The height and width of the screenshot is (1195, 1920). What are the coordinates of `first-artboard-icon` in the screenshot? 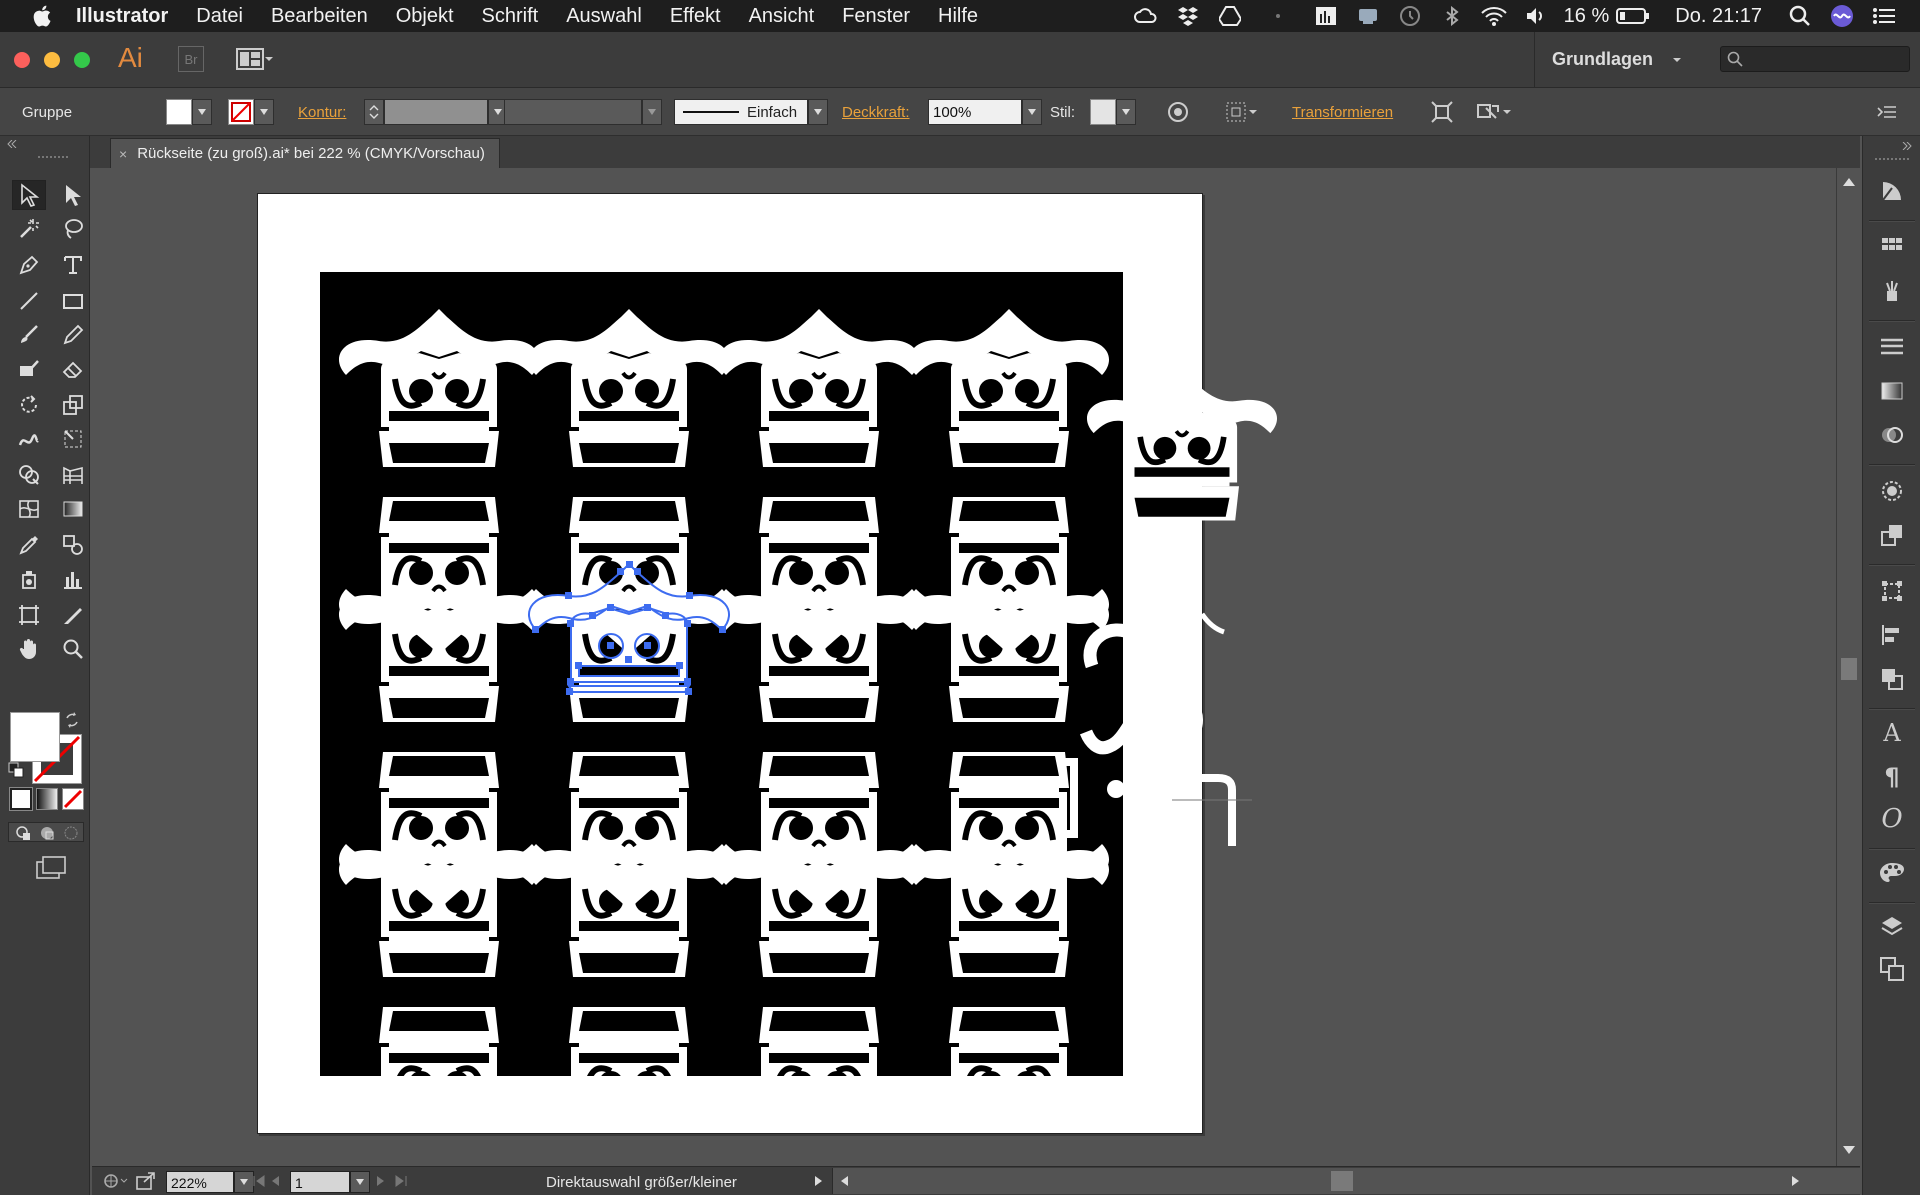 It's located at (259, 1181).